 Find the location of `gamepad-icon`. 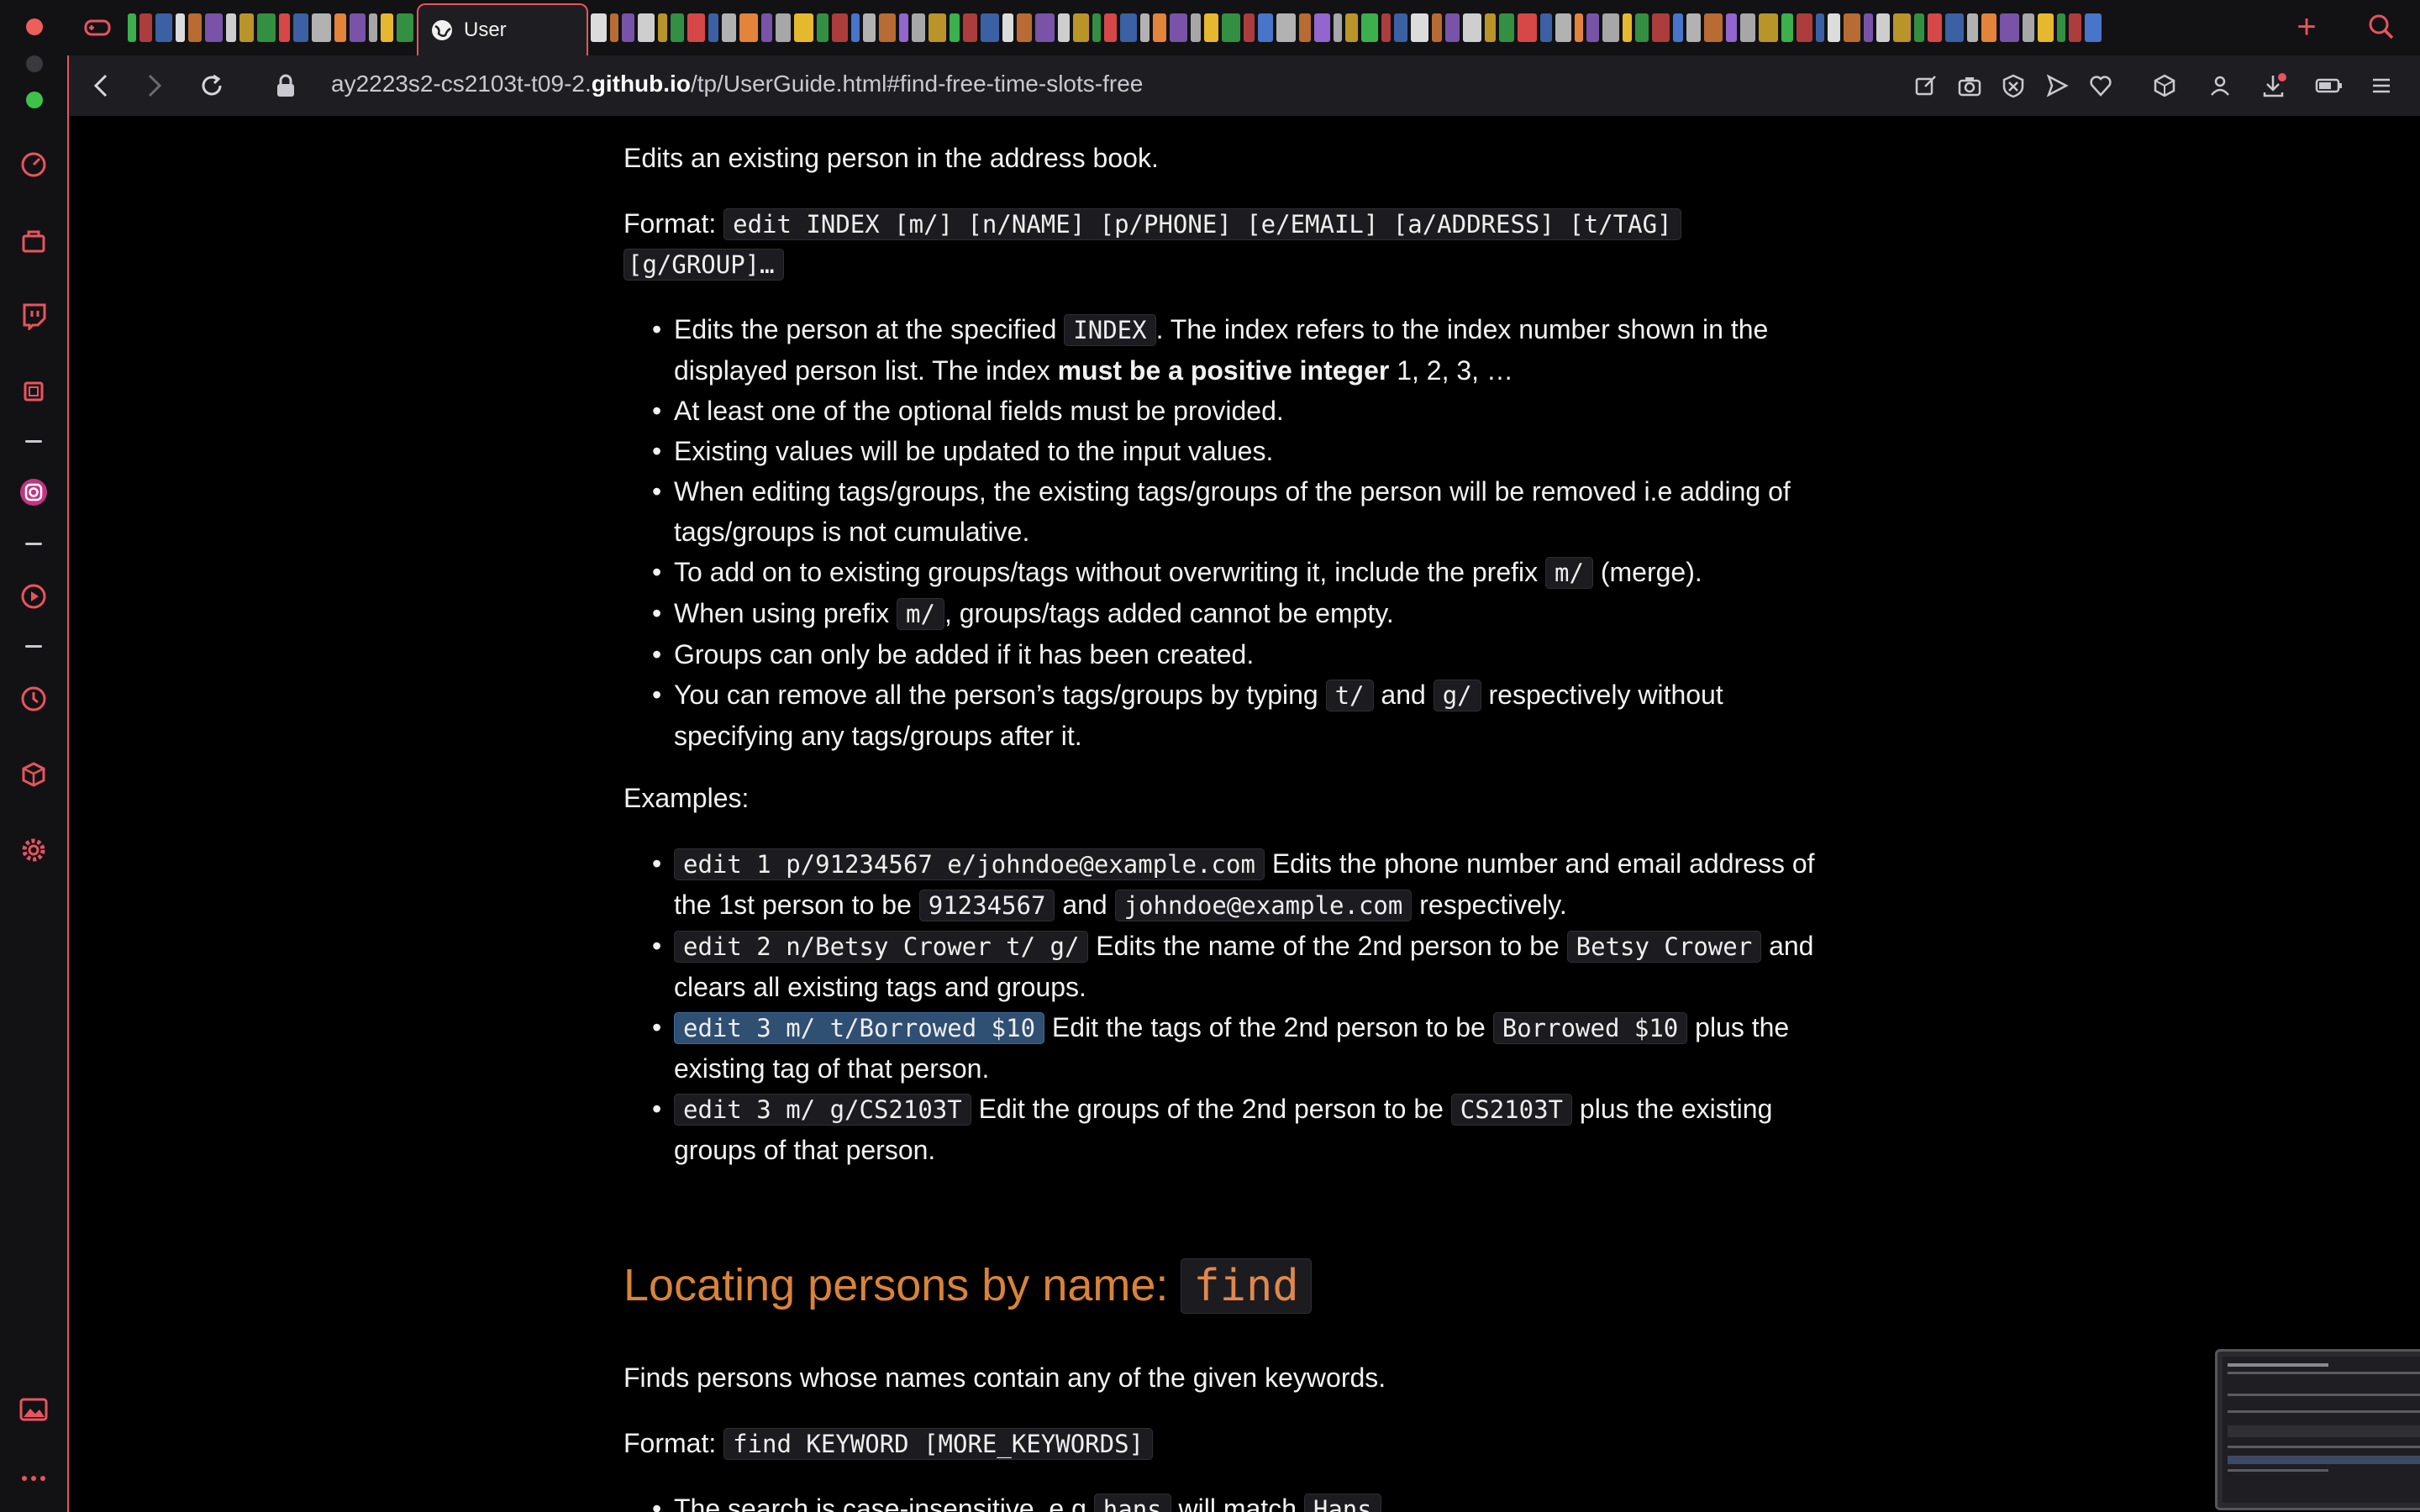

gamepad-icon is located at coordinates (99, 28).